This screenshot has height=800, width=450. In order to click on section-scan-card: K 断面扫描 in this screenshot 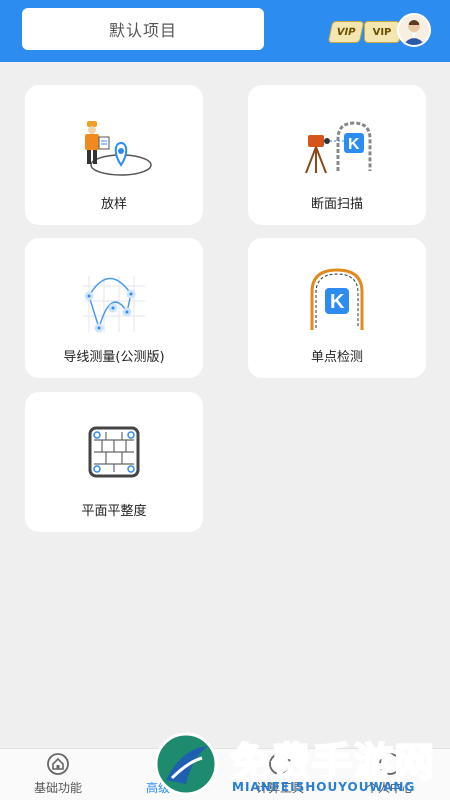, I will do `click(337, 155)`.